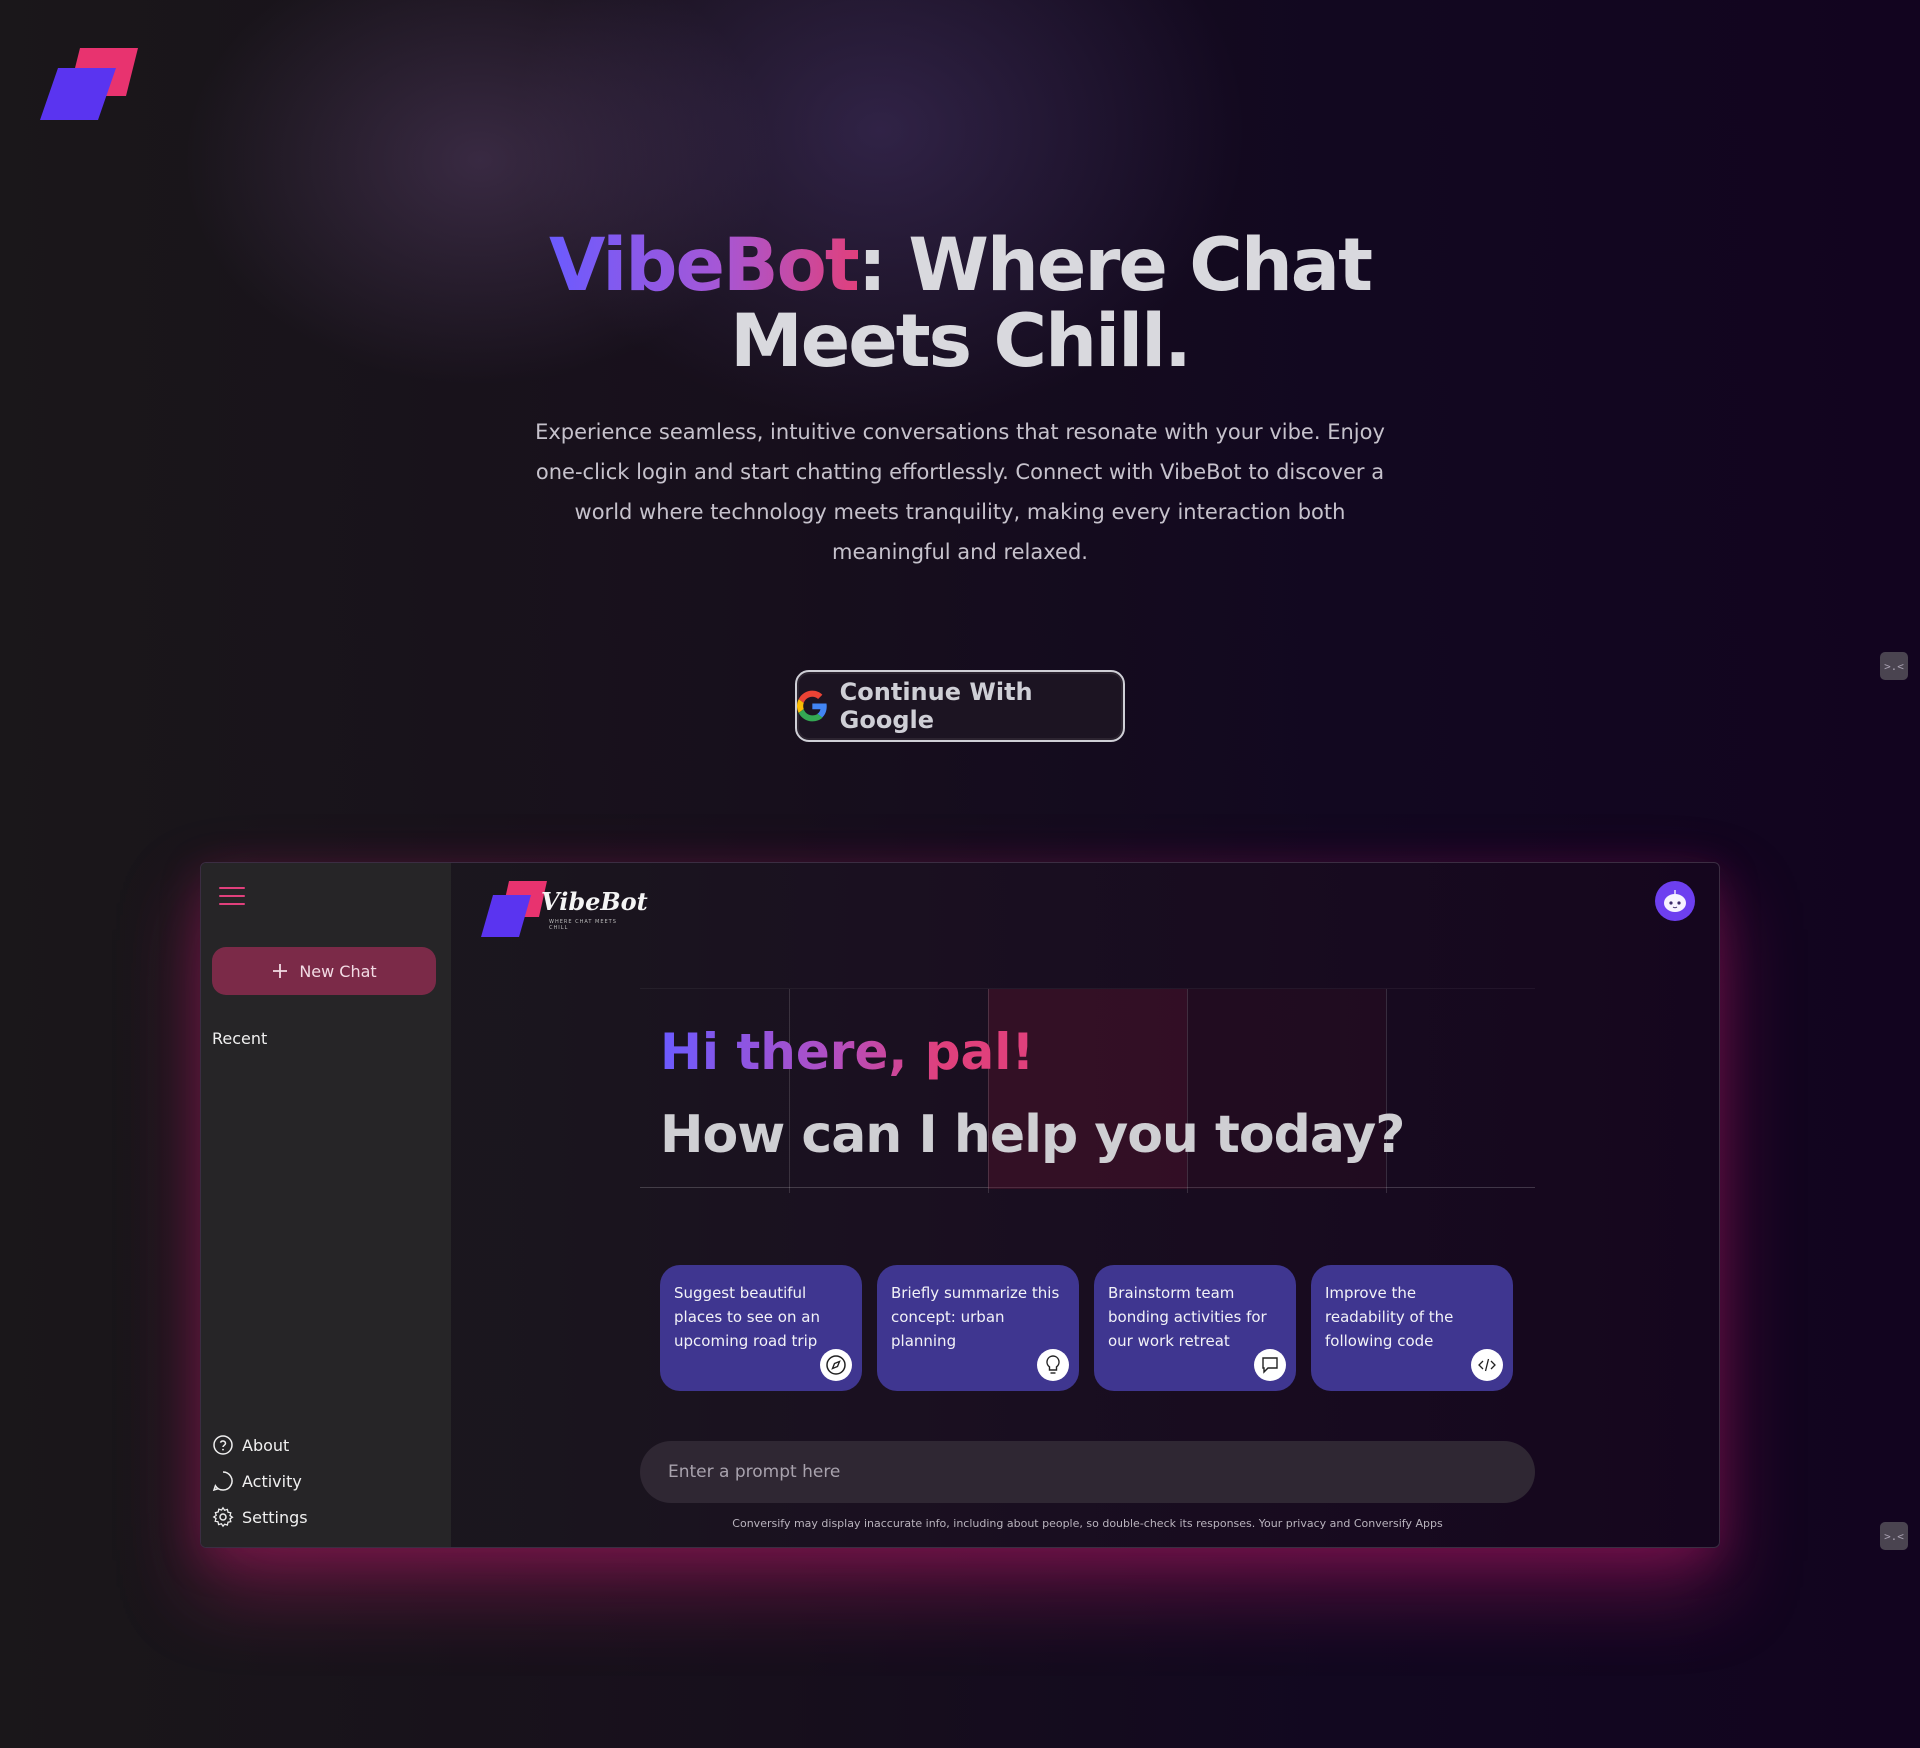 The image size is (1920, 1748). I want to click on sidebar-links: About Activity Settings, so click(260, 1481).